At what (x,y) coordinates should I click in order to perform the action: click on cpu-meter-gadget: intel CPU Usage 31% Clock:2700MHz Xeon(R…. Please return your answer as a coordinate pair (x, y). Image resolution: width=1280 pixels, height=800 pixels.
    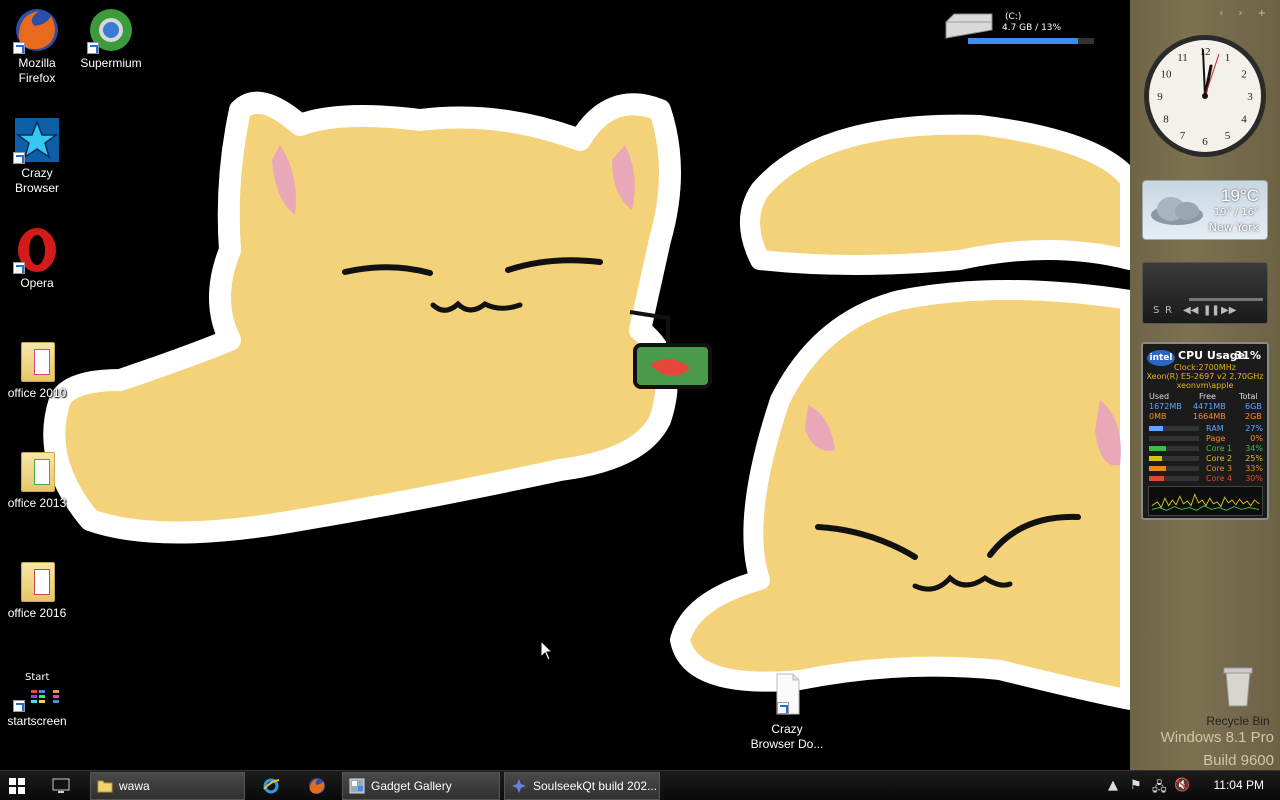
    Looking at the image, I should click on (1205, 431).